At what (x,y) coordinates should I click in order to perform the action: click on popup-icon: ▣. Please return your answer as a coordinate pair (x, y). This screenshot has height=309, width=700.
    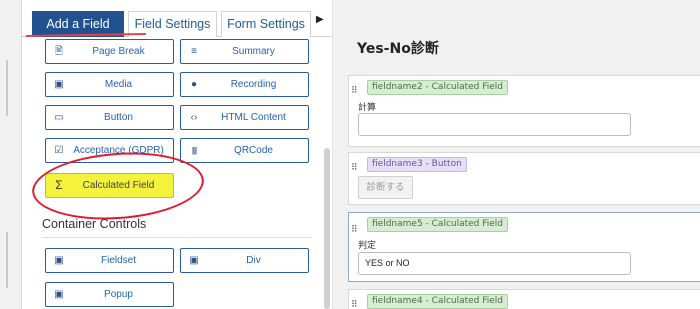
    Looking at the image, I should click on (59, 294).